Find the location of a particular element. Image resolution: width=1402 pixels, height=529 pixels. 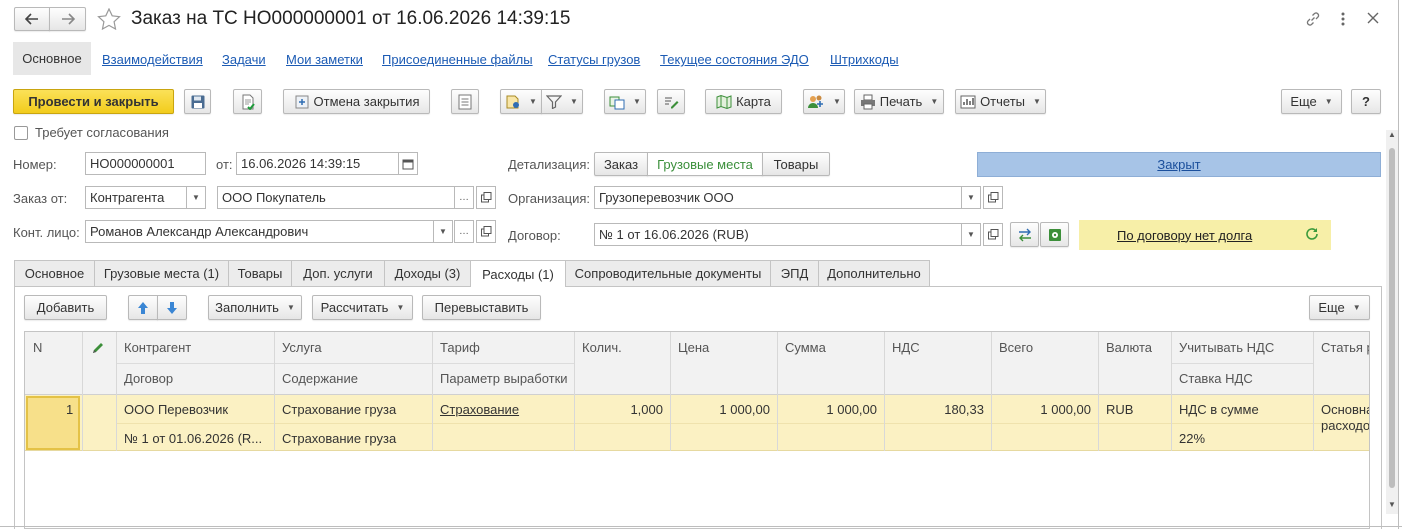

filter-button: ▼ is located at coordinates (562, 101).